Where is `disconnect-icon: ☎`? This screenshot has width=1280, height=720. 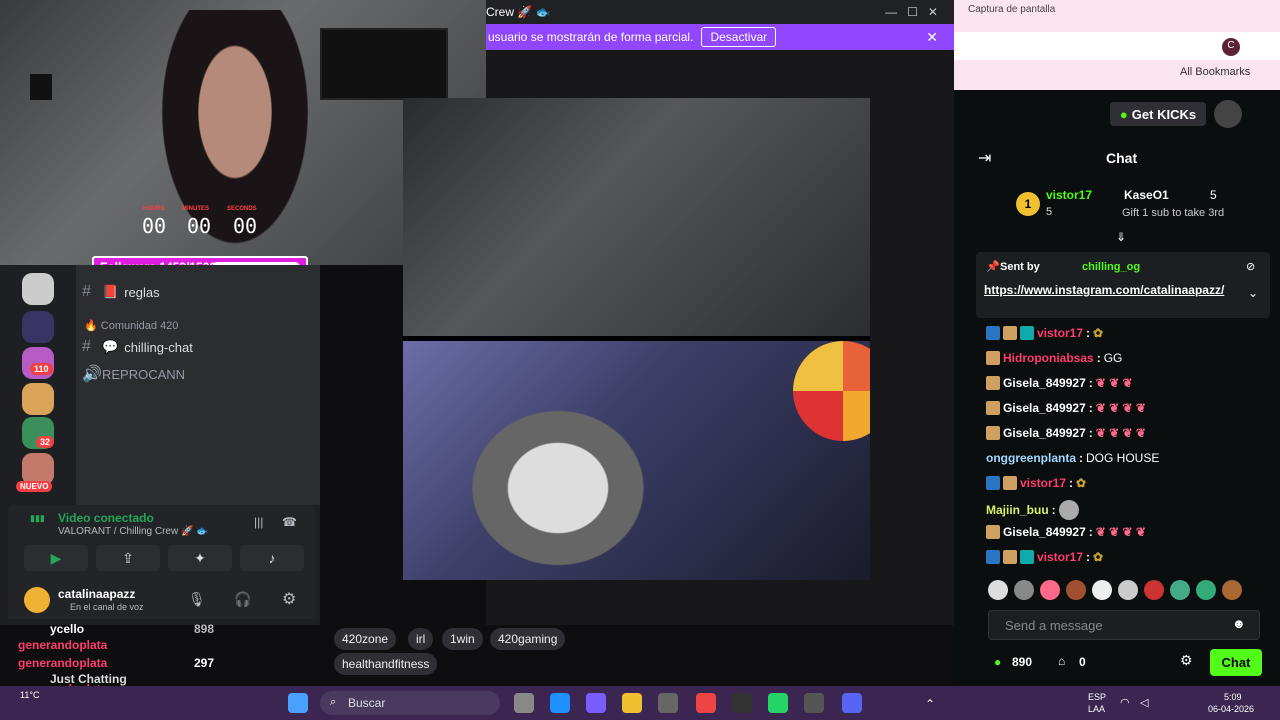 disconnect-icon: ☎ is located at coordinates (289, 522).